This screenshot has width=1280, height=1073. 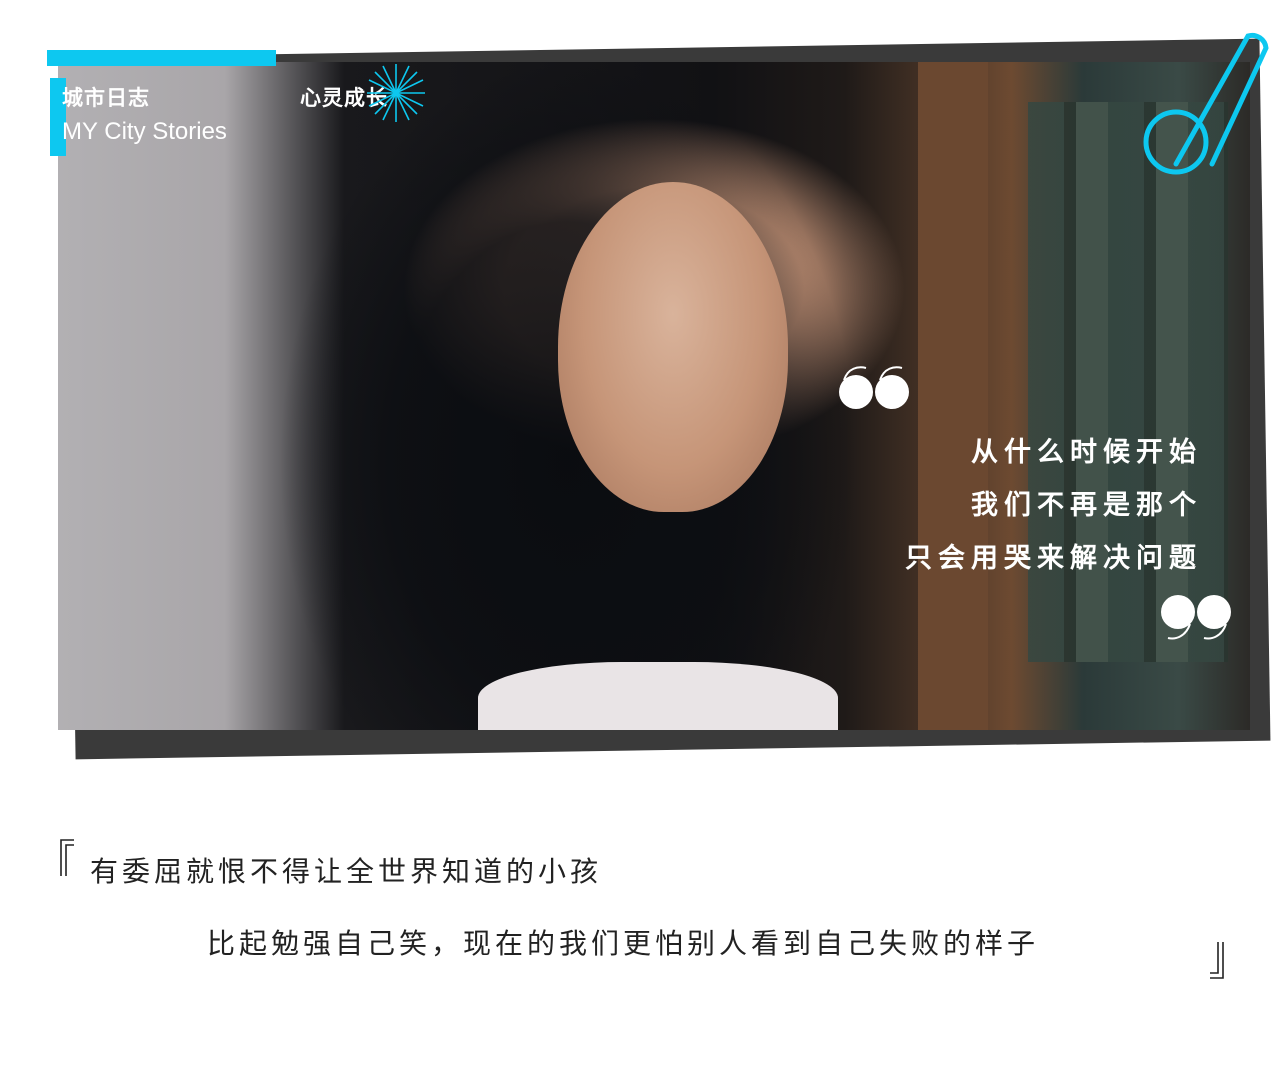 What do you see at coordinates (1217, 960) in the screenshot?
I see `close-bracket-icon` at bounding box center [1217, 960].